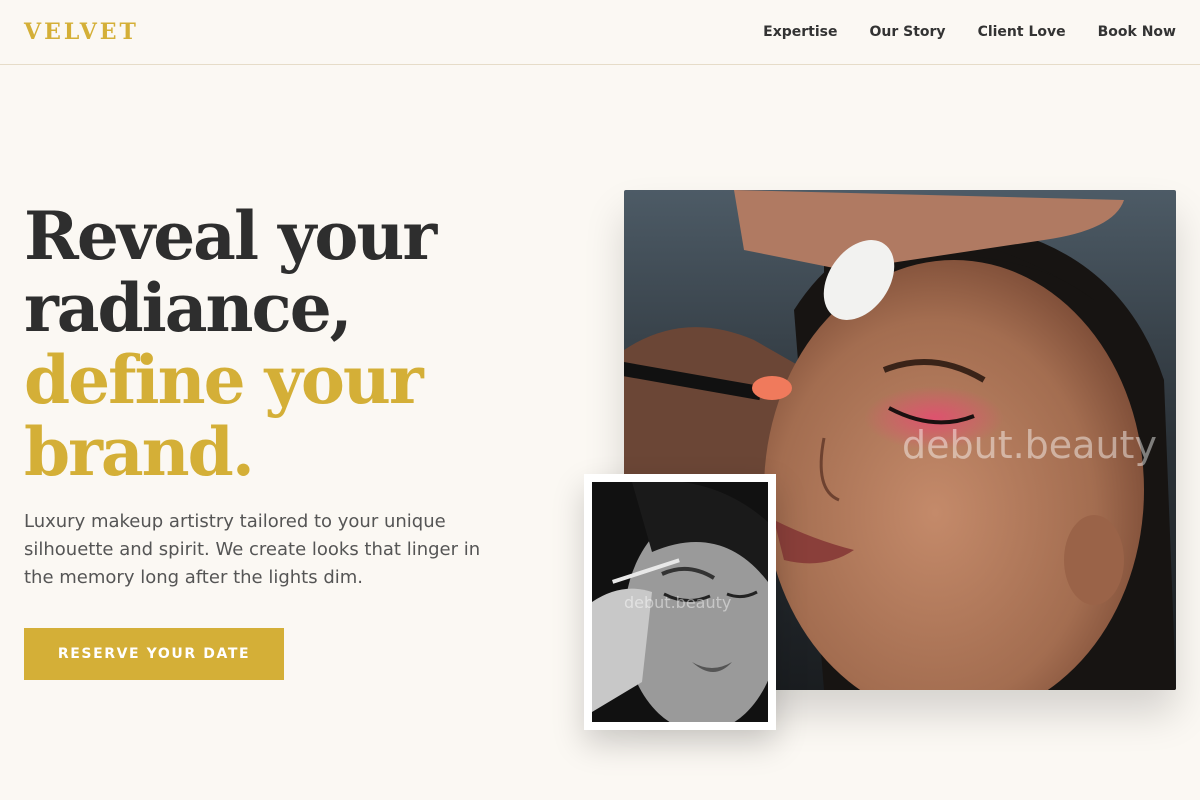 The height and width of the screenshot is (800, 1200). What do you see at coordinates (907, 32) in the screenshot?
I see `nav-our-story: Our Story` at bounding box center [907, 32].